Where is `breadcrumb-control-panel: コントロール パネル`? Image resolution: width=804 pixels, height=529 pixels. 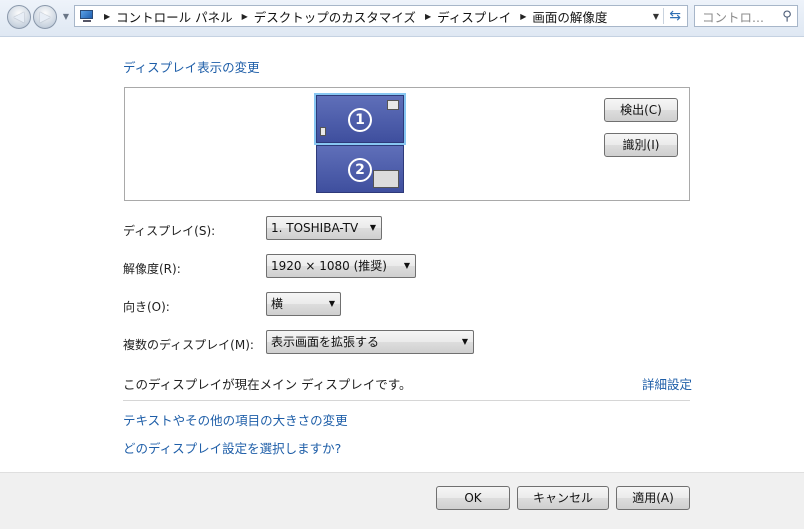
breadcrumb-control-panel: コントロール パネル is located at coordinates (174, 16).